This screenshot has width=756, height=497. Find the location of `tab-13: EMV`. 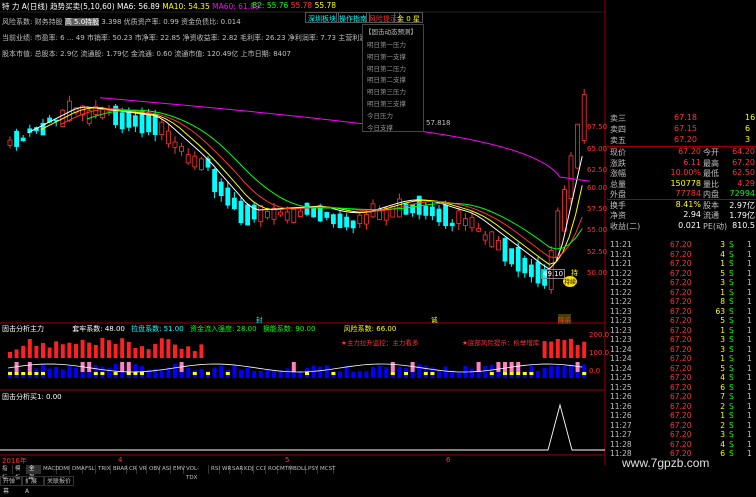

tab-13: EMV is located at coordinates (178, 469).